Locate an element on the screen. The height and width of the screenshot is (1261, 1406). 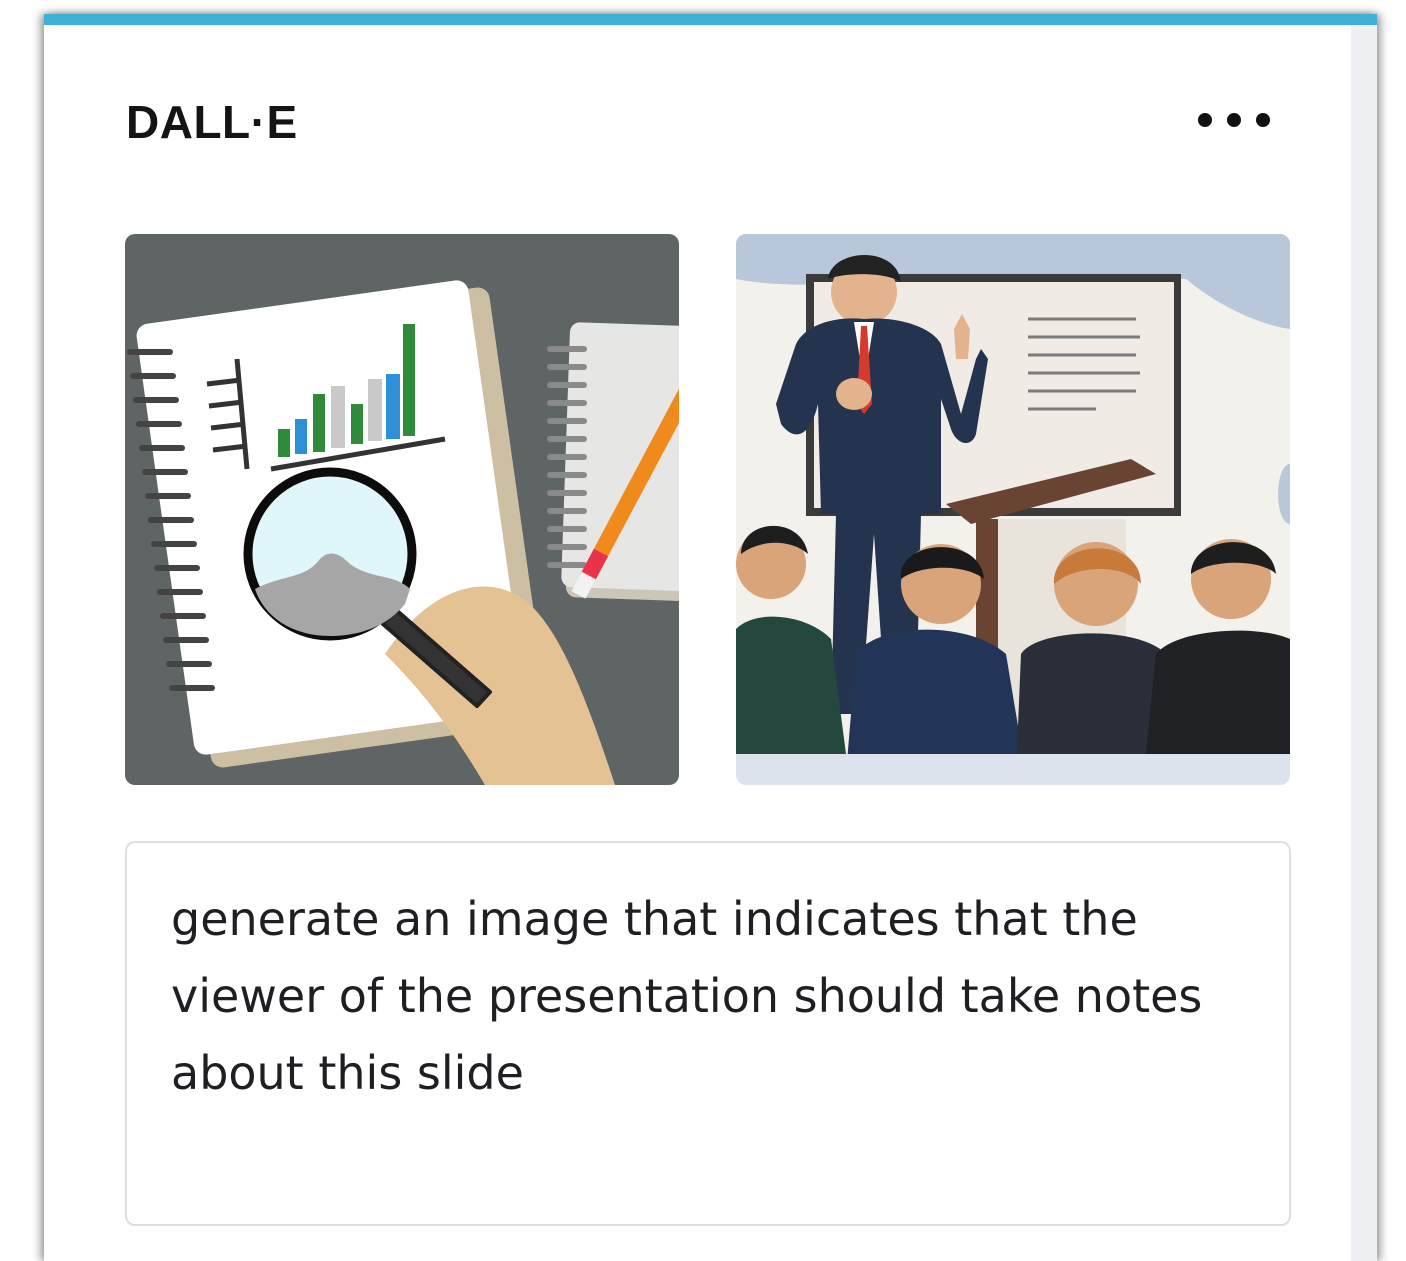
scrollbar is located at coordinates (1364, 643).